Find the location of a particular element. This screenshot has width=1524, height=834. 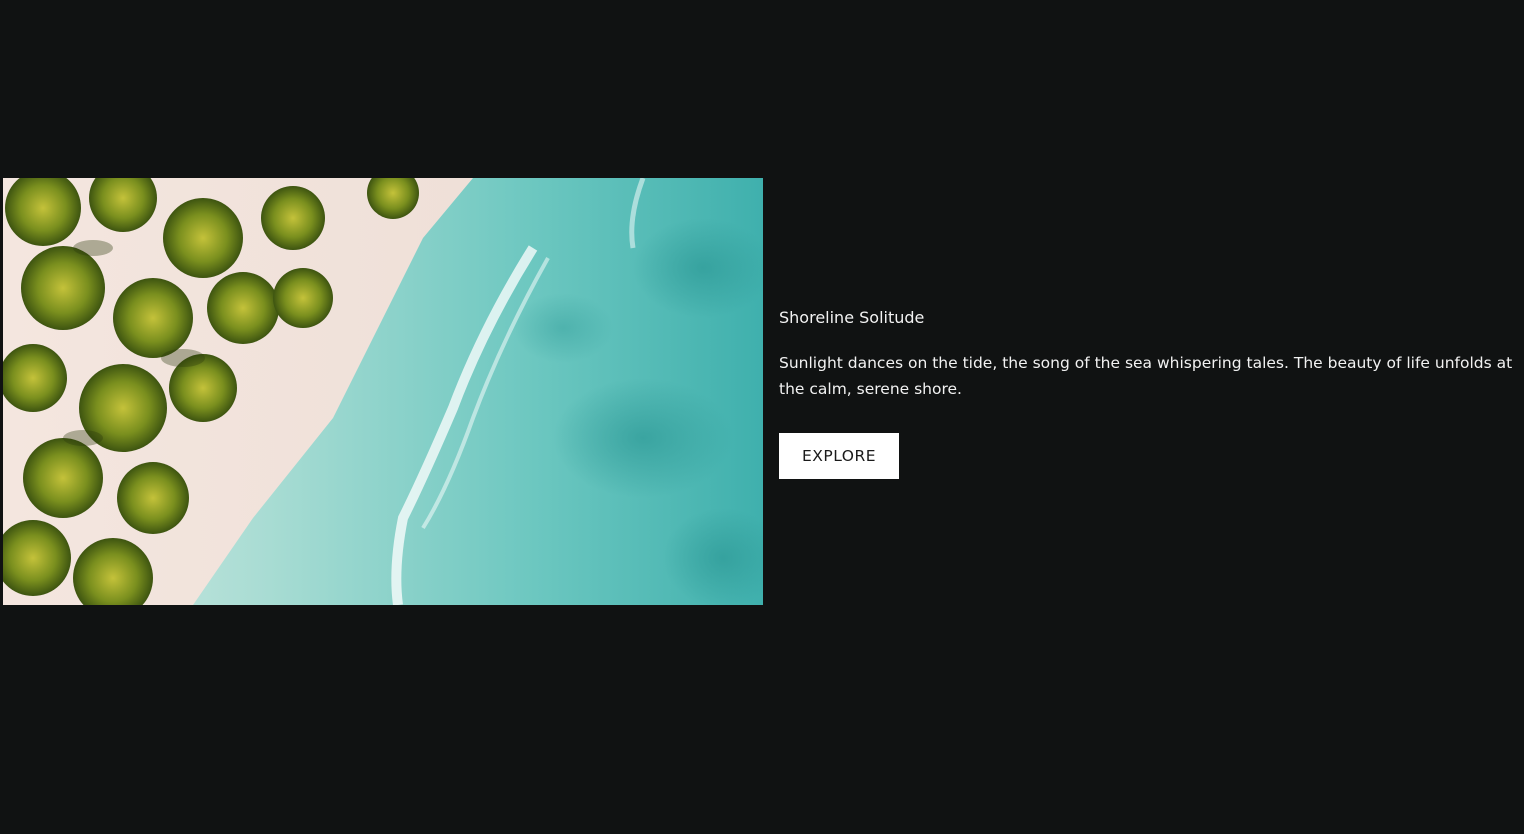

card-title: Shoreline Solitude is located at coordinates (852, 317).